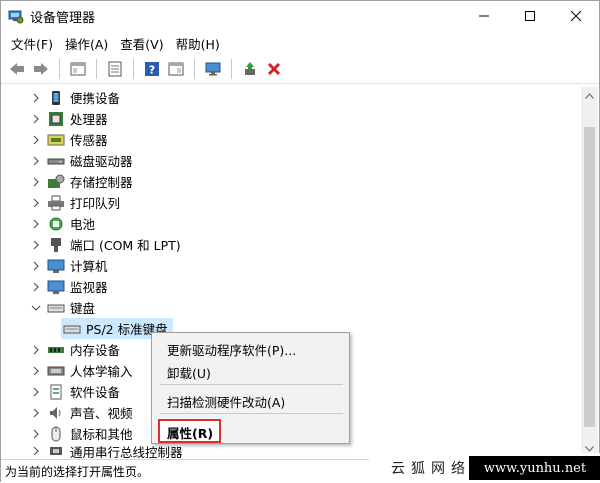 This screenshot has width=600, height=483. Describe the element at coordinates (141, 43) in the screenshot. I see `menu-view: 查看(V)` at that location.